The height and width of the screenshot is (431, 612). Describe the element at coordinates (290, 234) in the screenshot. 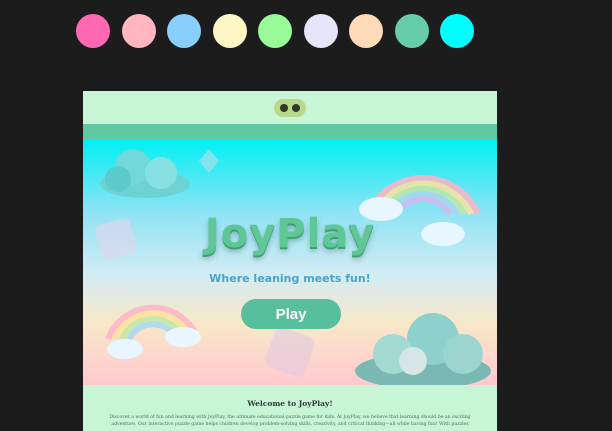

I see `hero-title: JoyPlay` at that location.